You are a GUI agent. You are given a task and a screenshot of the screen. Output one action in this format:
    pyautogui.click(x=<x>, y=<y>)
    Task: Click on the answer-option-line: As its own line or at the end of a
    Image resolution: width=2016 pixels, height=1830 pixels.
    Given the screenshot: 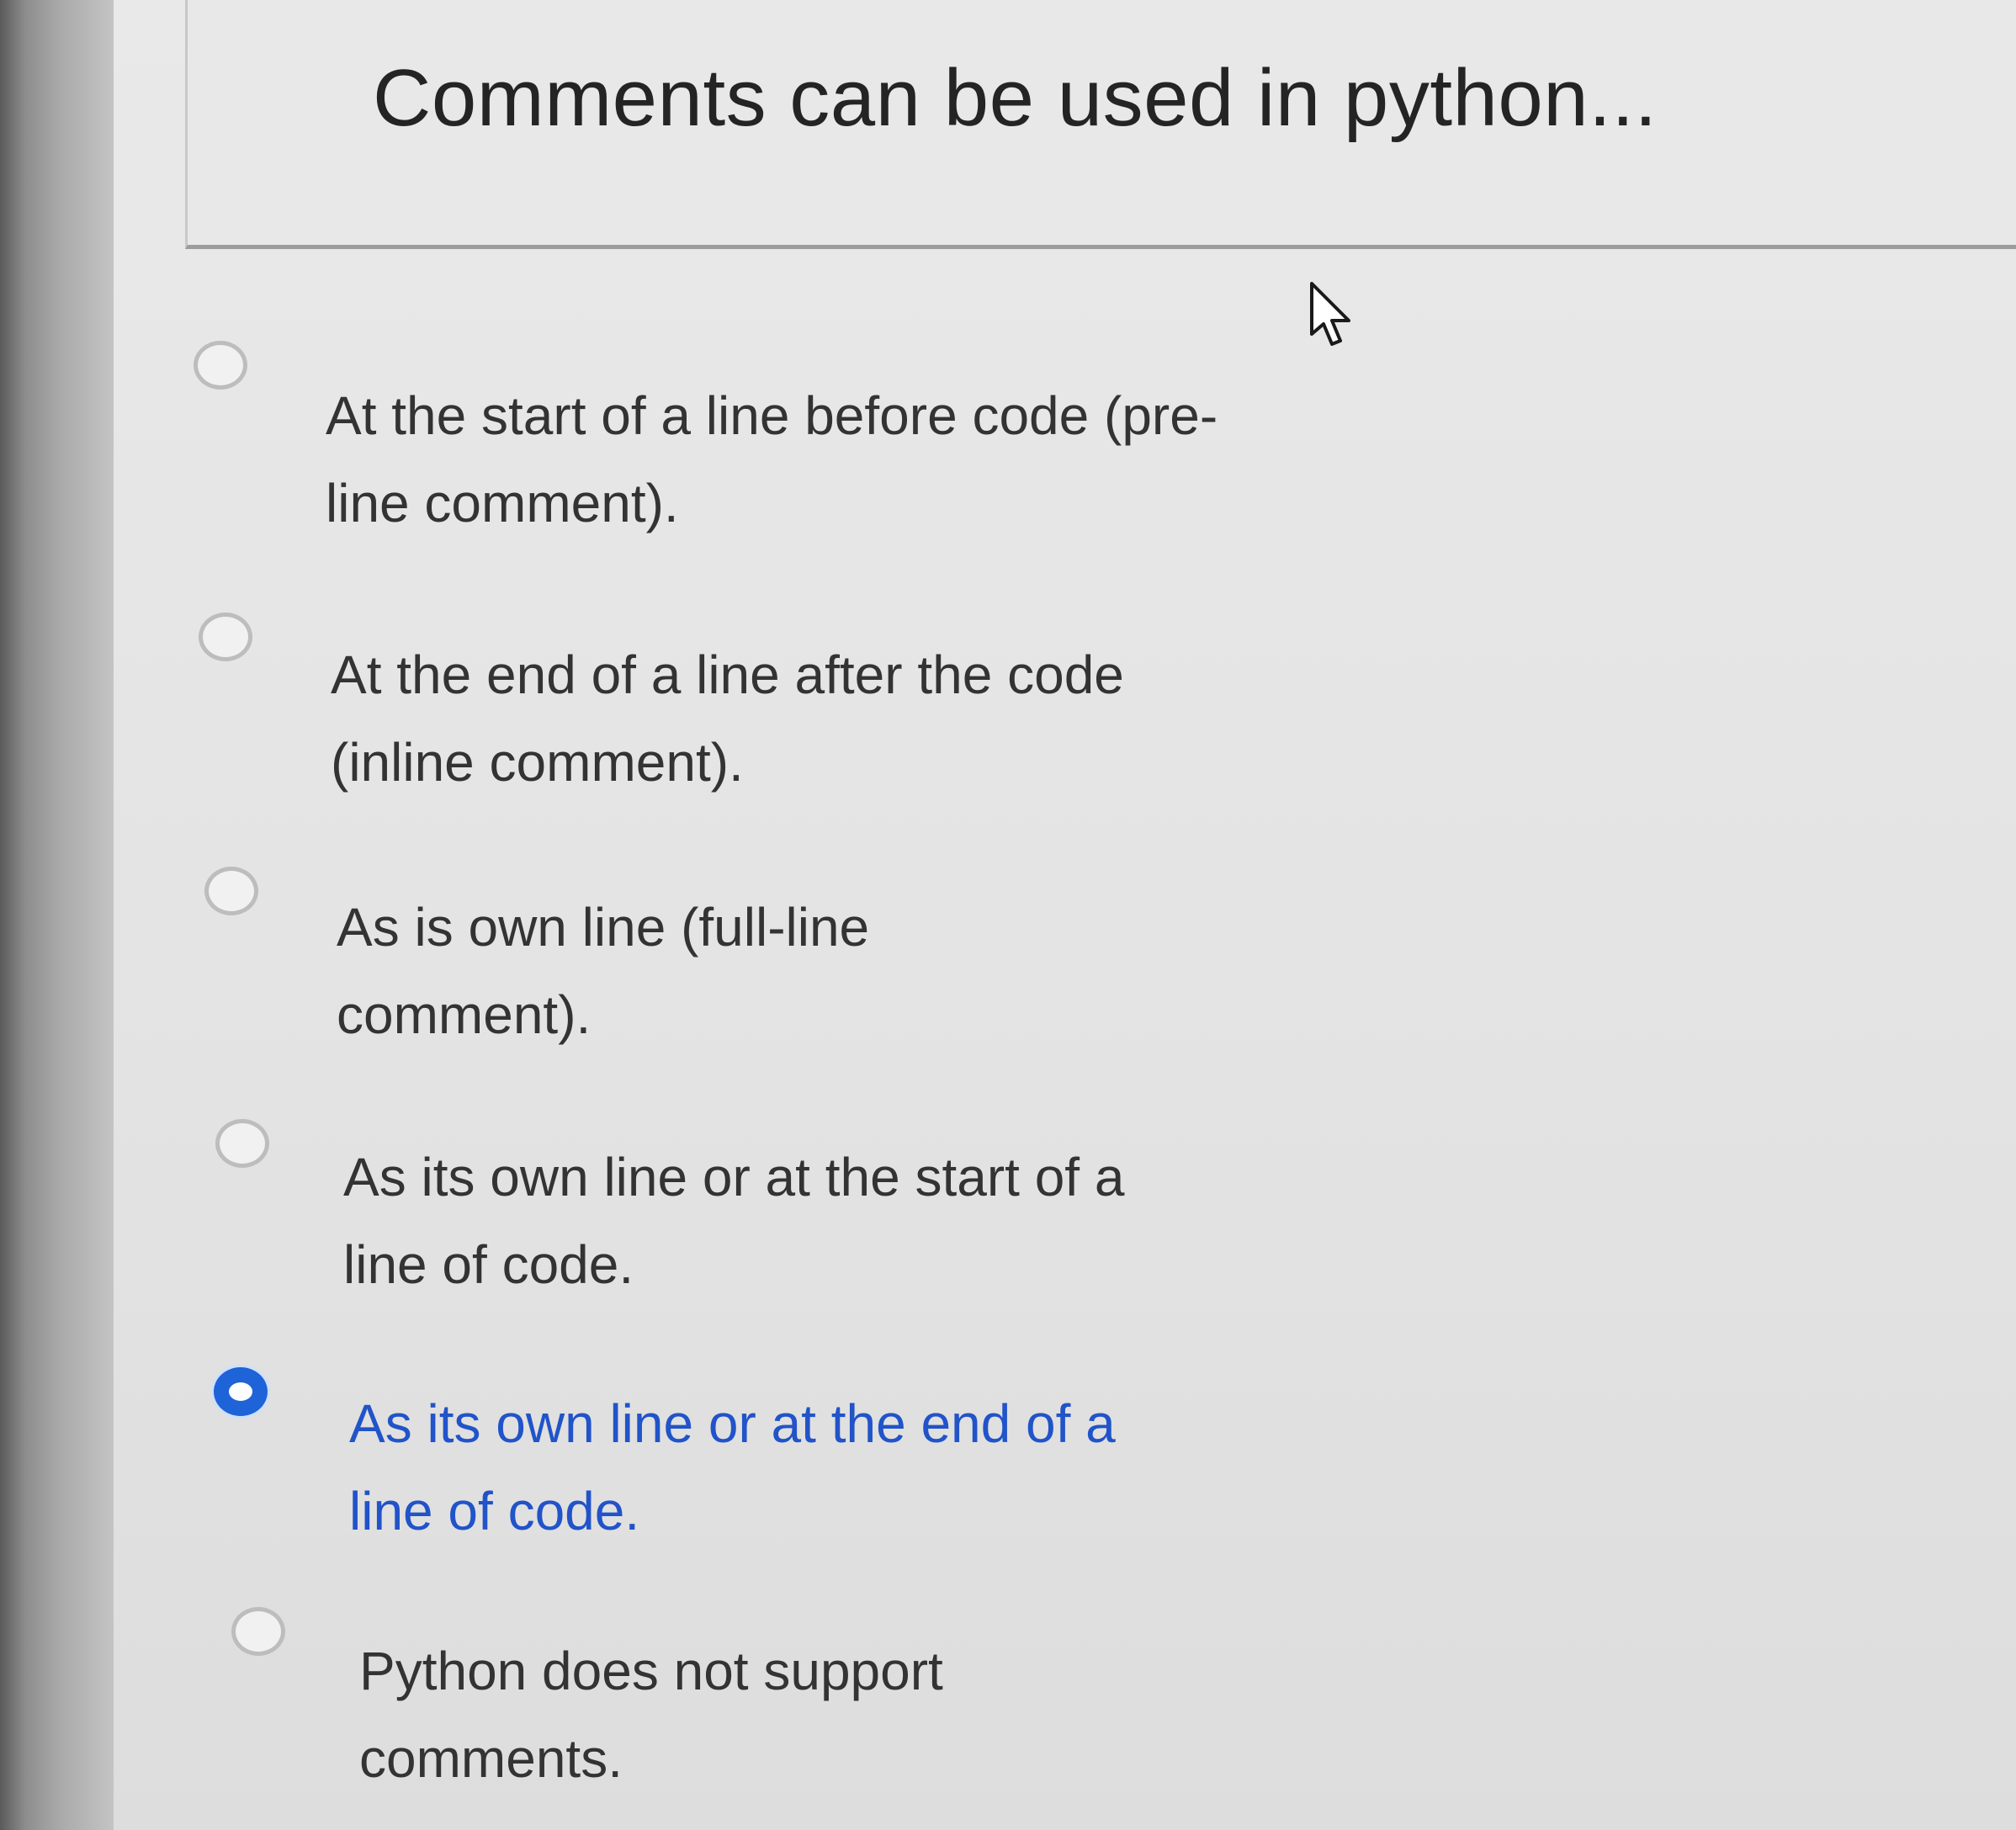 What is the action you would take?
    pyautogui.click(x=732, y=1424)
    